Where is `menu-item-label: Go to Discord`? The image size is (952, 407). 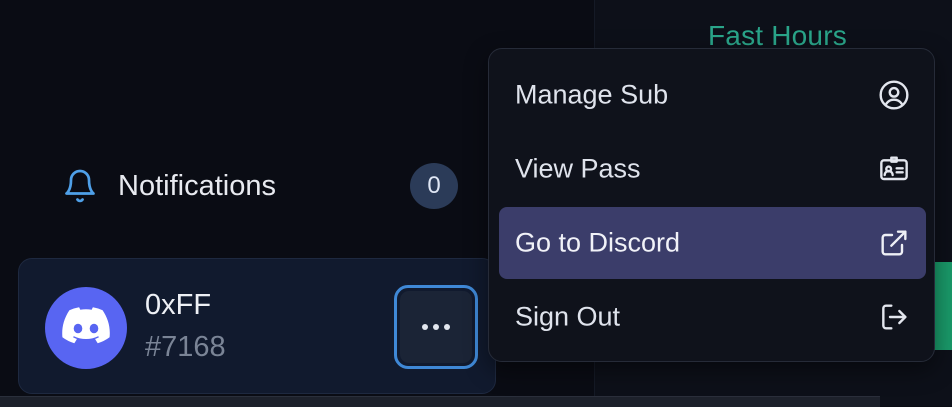
menu-item-label: Go to Discord is located at coordinates (598, 242).